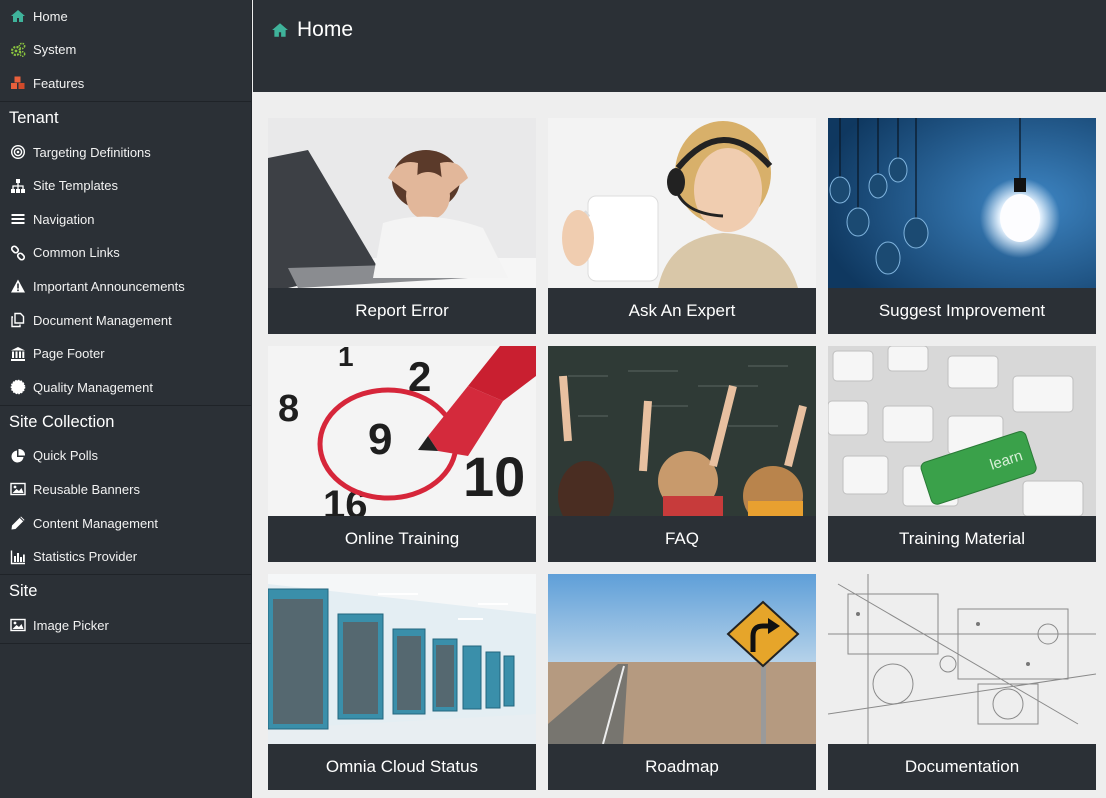  What do you see at coordinates (402, 766) in the screenshot?
I see `tile-label: Omnia Cloud Status` at bounding box center [402, 766].